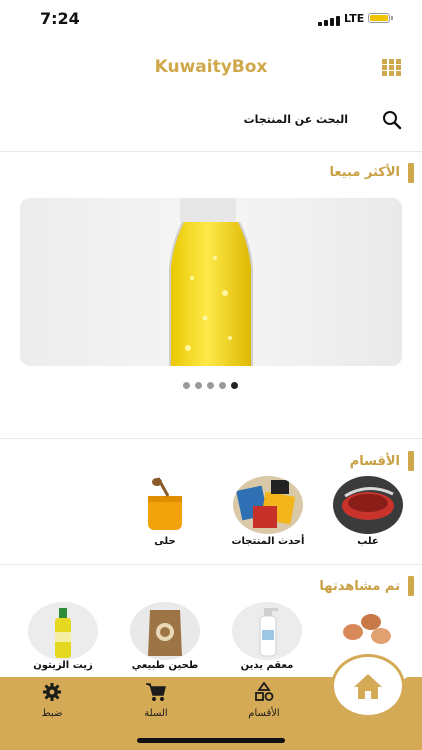 This screenshot has width=422, height=750. Describe the element at coordinates (165, 505) in the screenshot. I see `honey-jar-icon` at that location.